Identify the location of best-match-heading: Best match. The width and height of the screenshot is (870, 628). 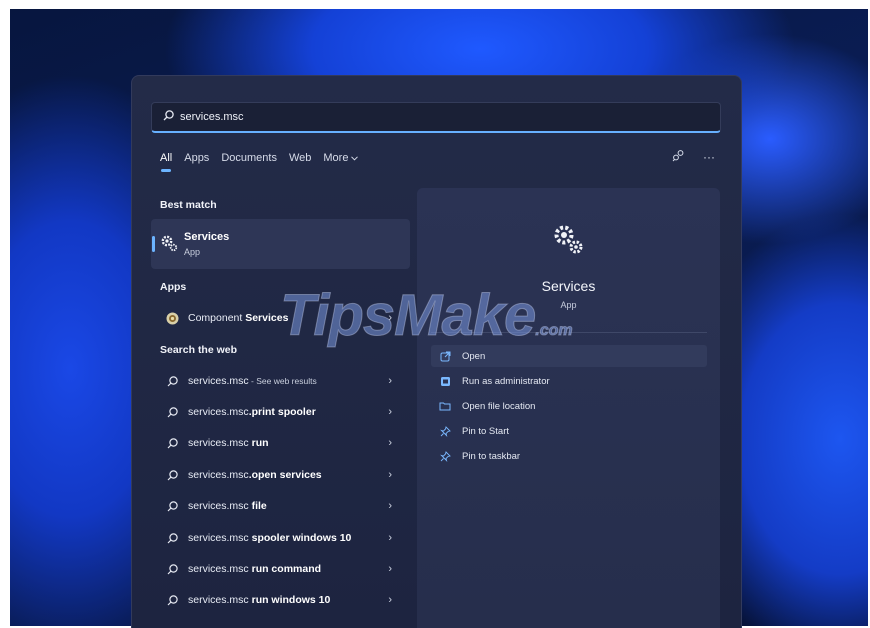
(188, 205).